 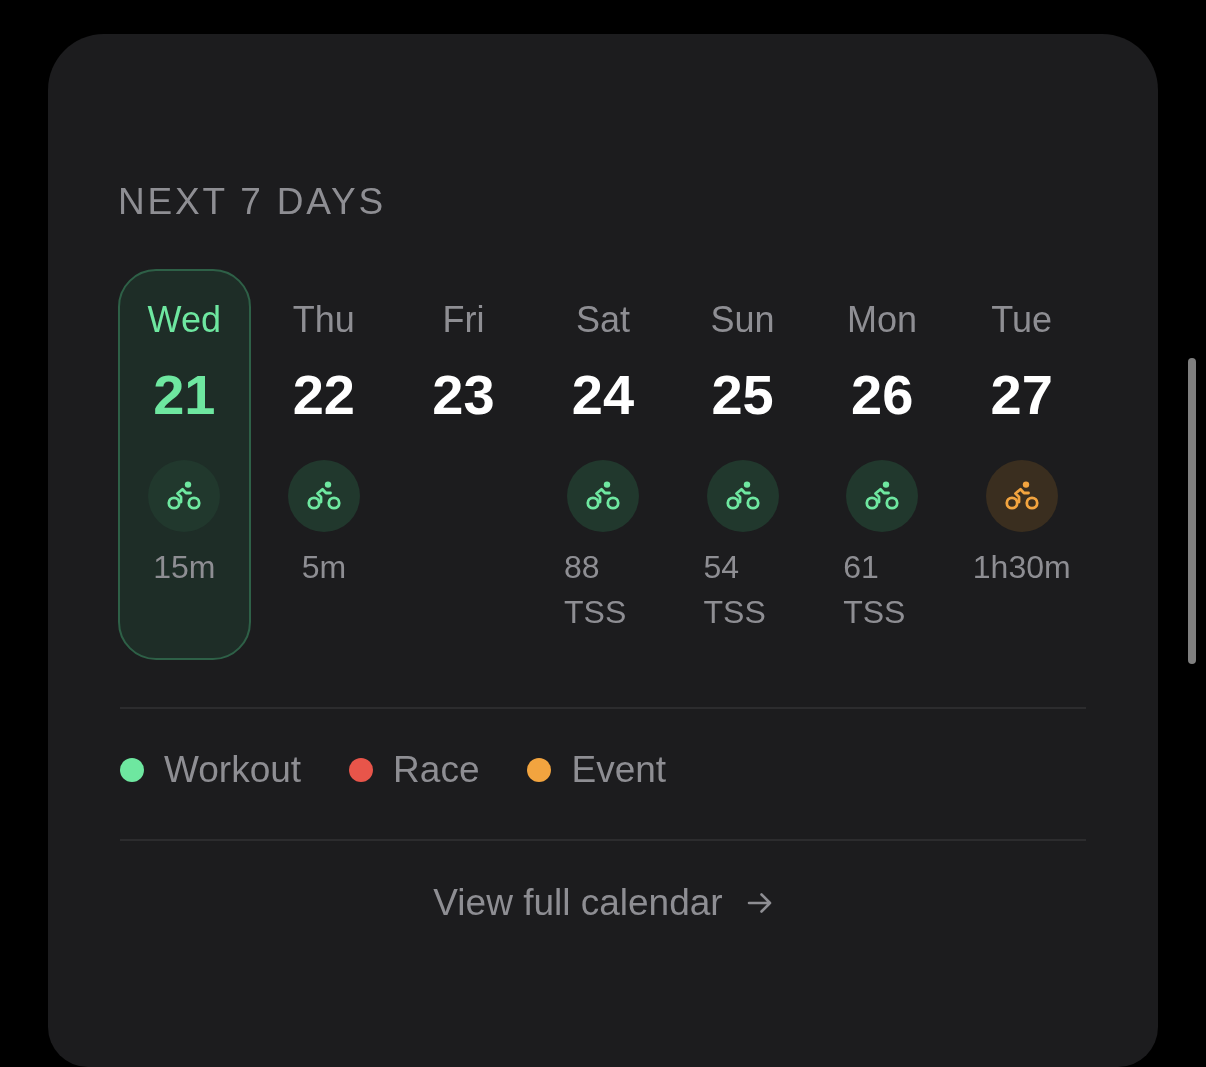 I want to click on activity-reading: 1h30m, so click(x=1021, y=567).